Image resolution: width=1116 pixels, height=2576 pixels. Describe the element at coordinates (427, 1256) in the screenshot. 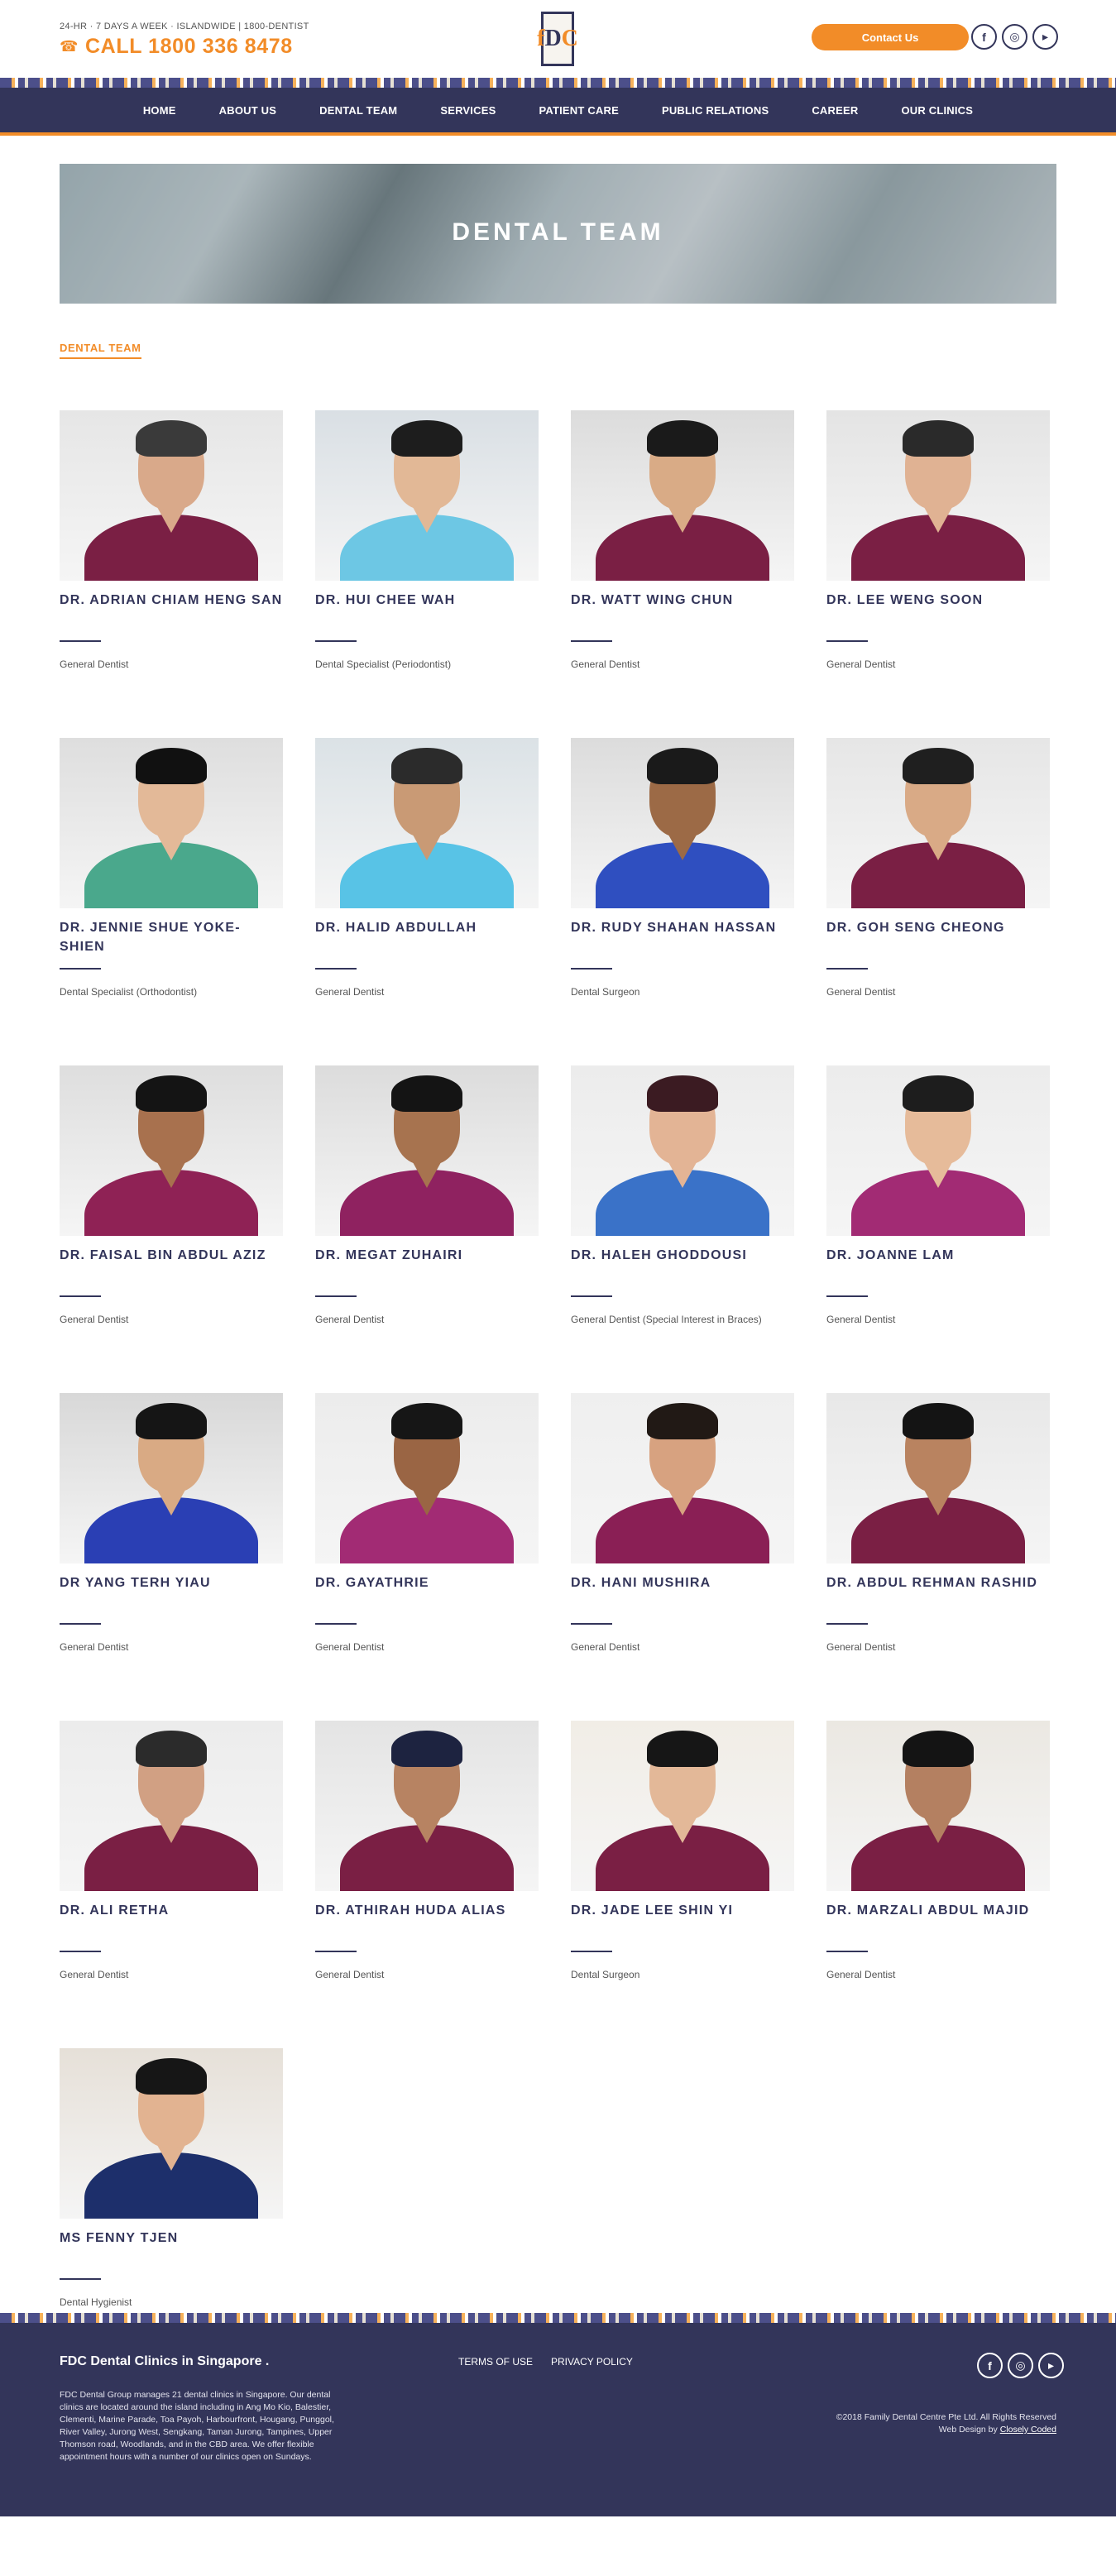

I see `team-member-name: DR. MEGAT ZUHAIRI` at that location.